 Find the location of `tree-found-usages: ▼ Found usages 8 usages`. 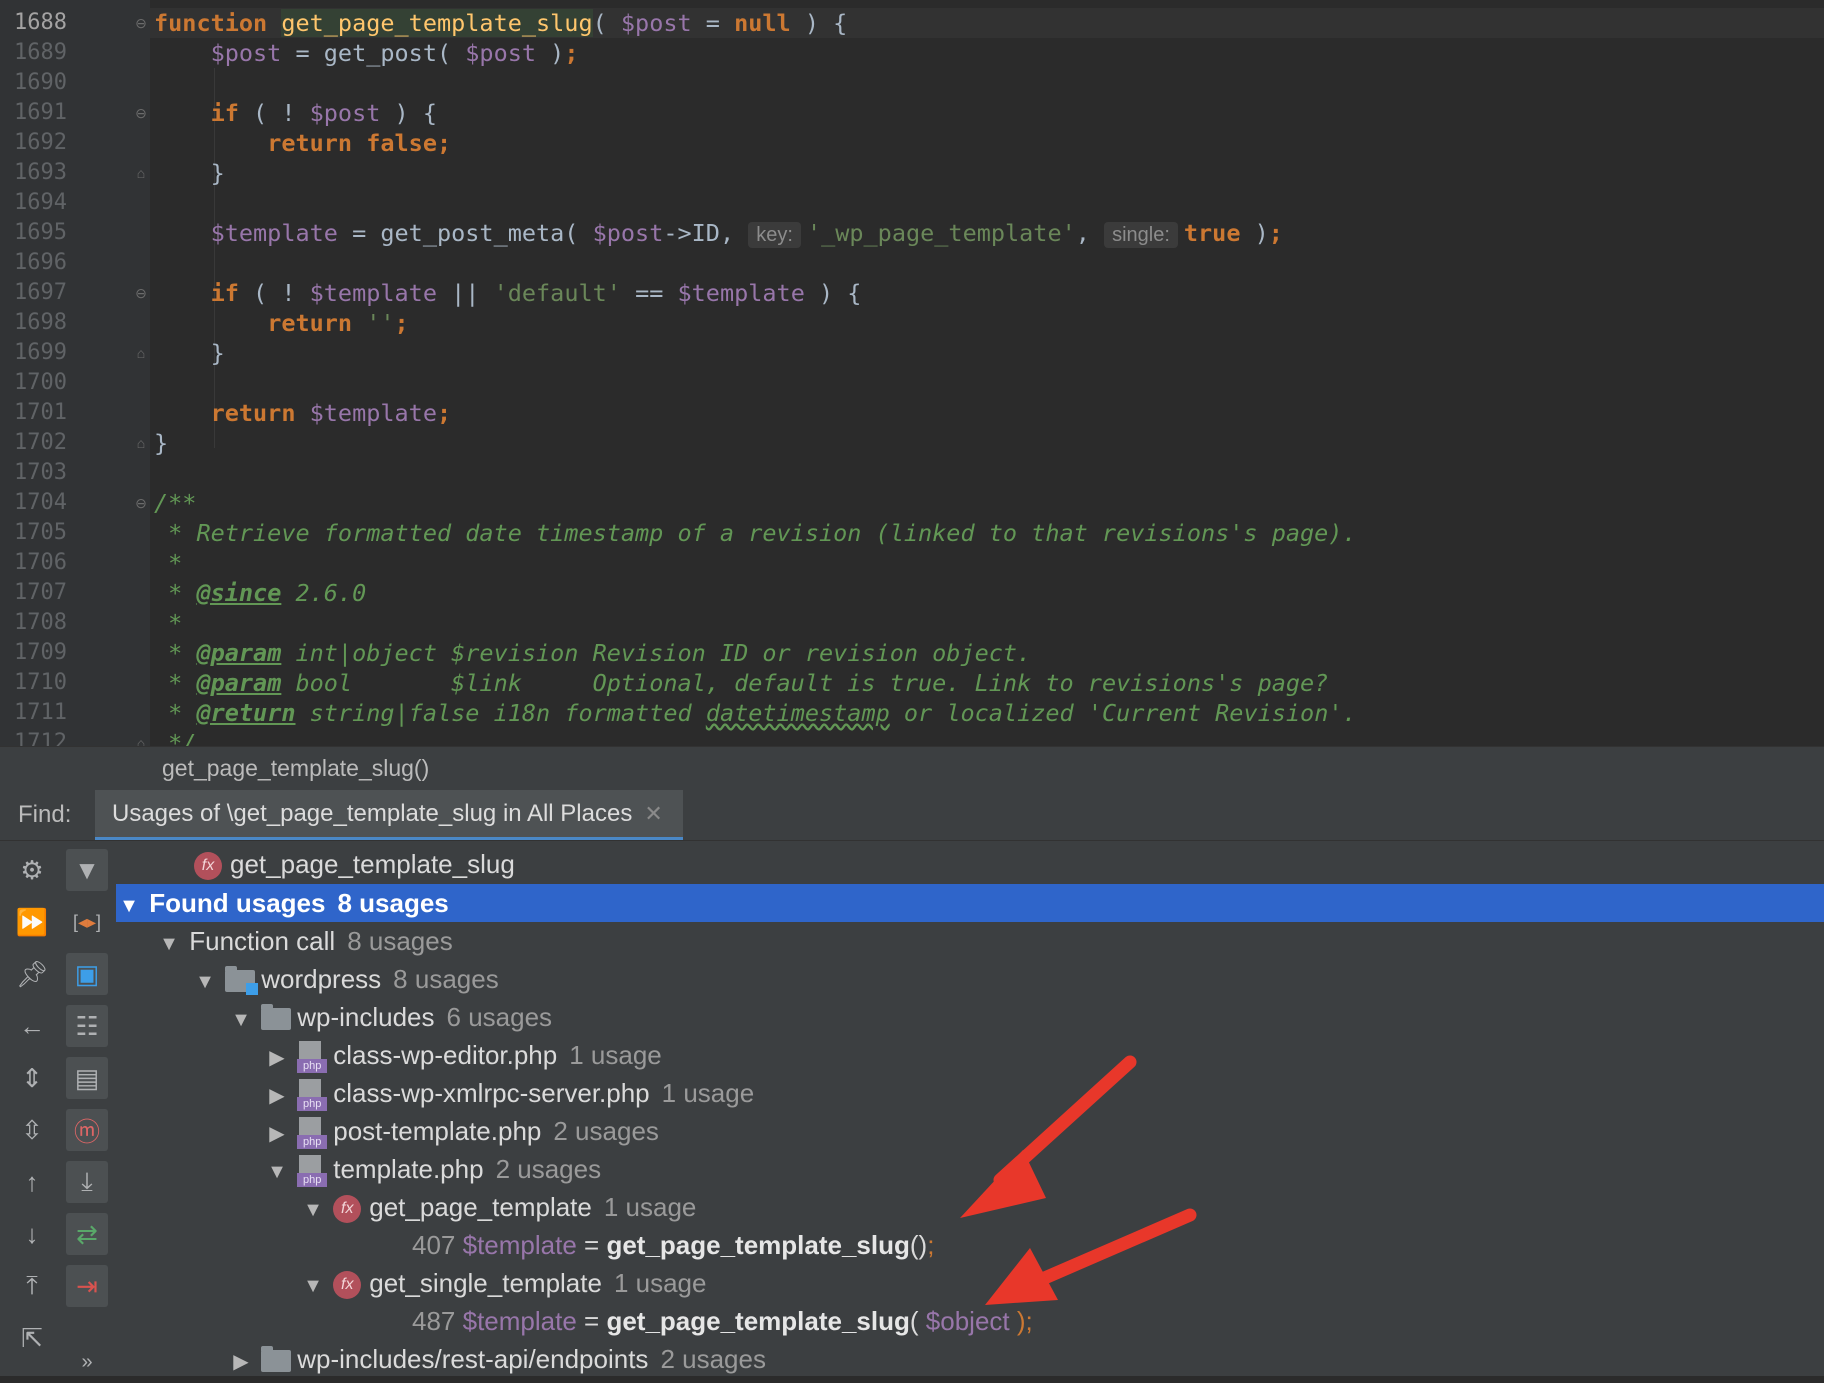

tree-found-usages: ▼ Found usages 8 usages is located at coordinates (970, 903).